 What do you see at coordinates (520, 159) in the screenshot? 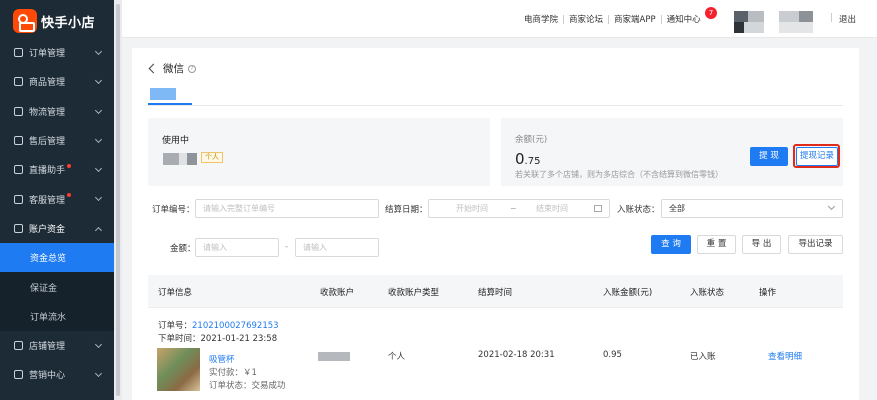
I see `balance-integer: 0` at bounding box center [520, 159].